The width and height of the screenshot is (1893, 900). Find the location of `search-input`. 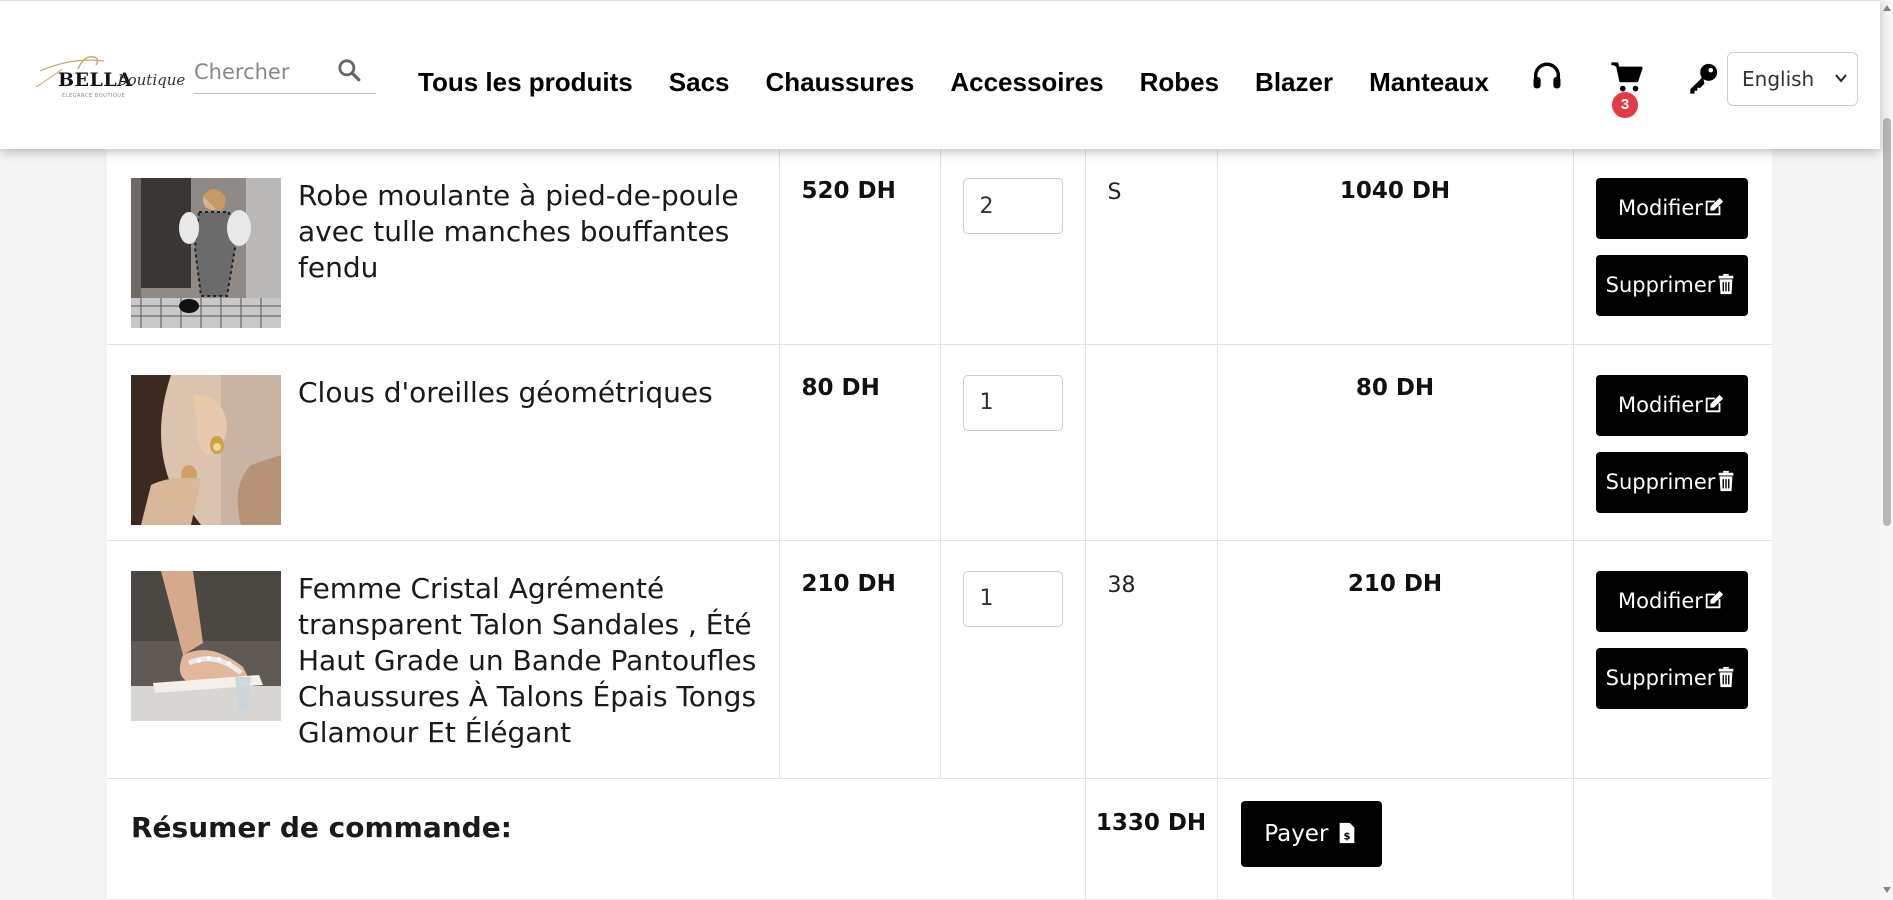

search-input is located at coordinates (264, 72).